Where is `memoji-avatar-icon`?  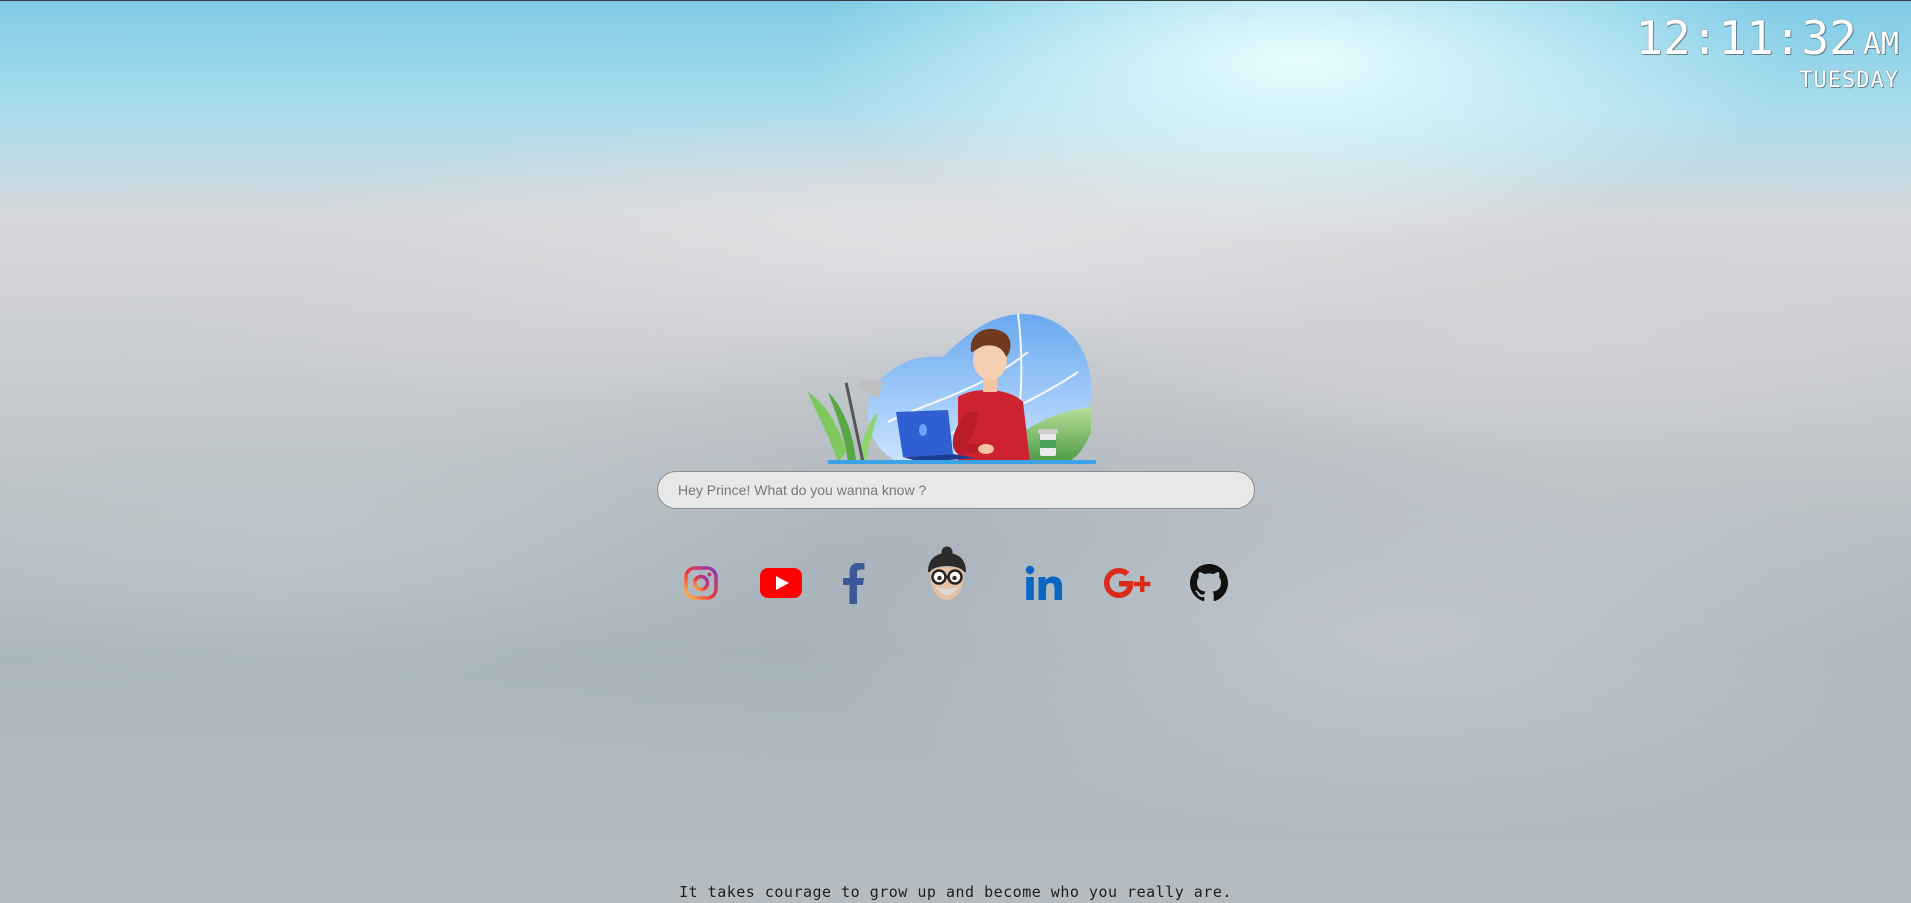
memoji-avatar-icon is located at coordinates (947, 573).